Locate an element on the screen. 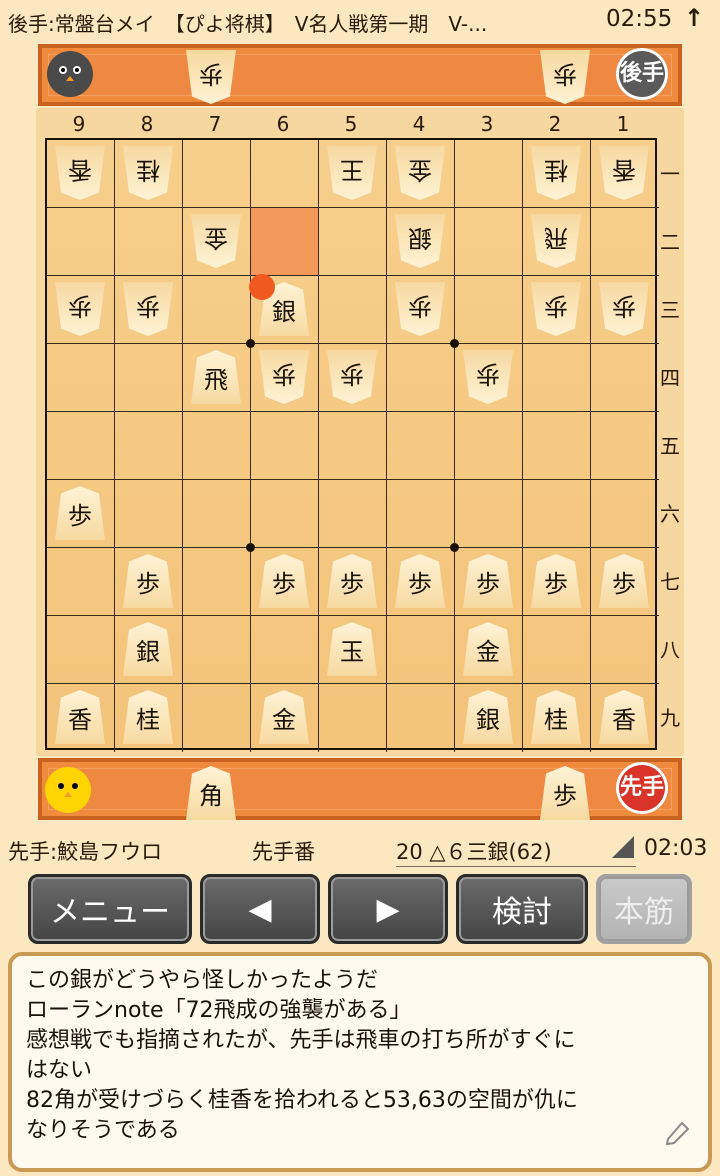 This screenshot has height=1176, width=720. comment-line: 感想戦でも指摘されたが、先手は飛車の打ち所がすぐに is located at coordinates (301, 1040).